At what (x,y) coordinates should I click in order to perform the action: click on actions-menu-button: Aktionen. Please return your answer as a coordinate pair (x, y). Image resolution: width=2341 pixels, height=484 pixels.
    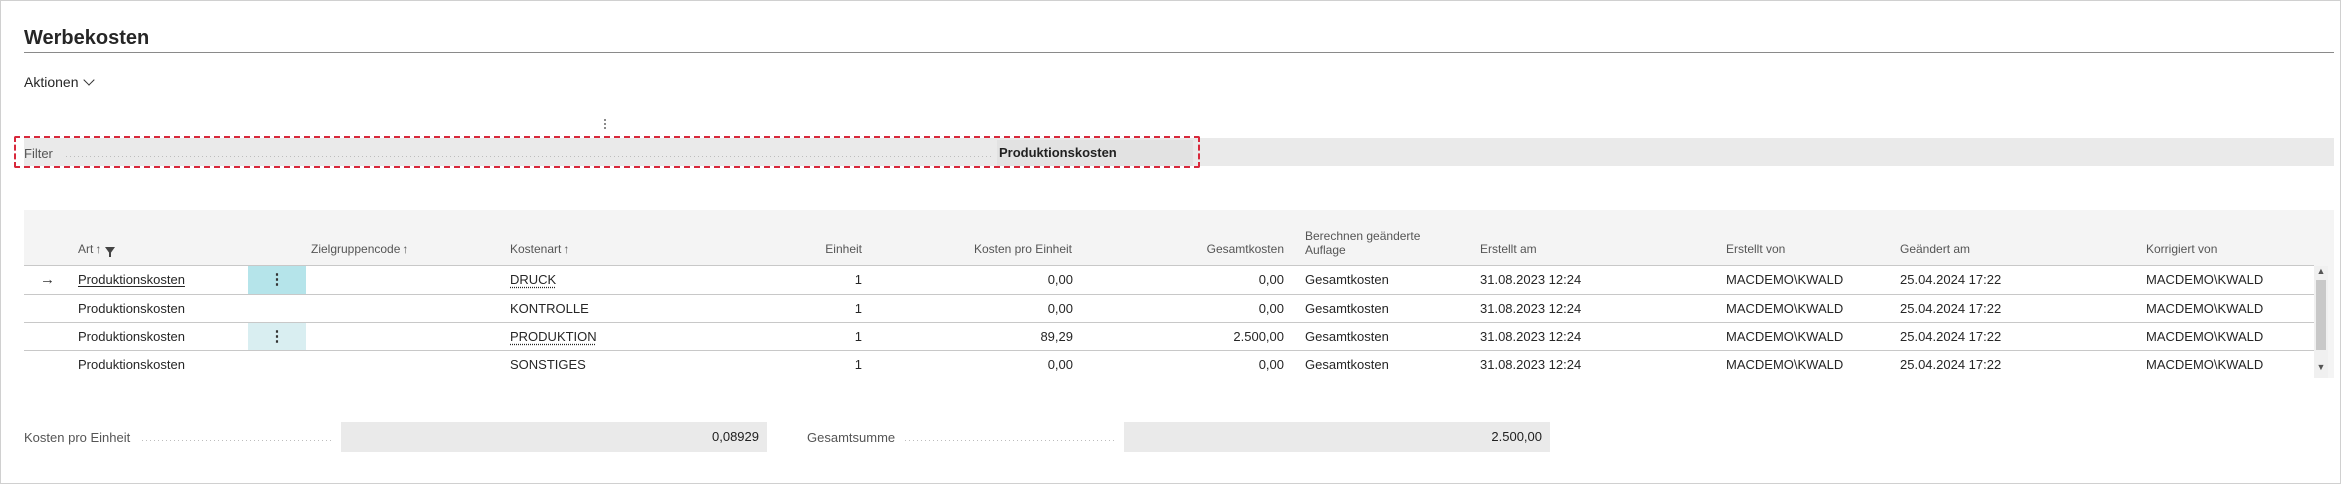
    Looking at the image, I should click on (60, 82).